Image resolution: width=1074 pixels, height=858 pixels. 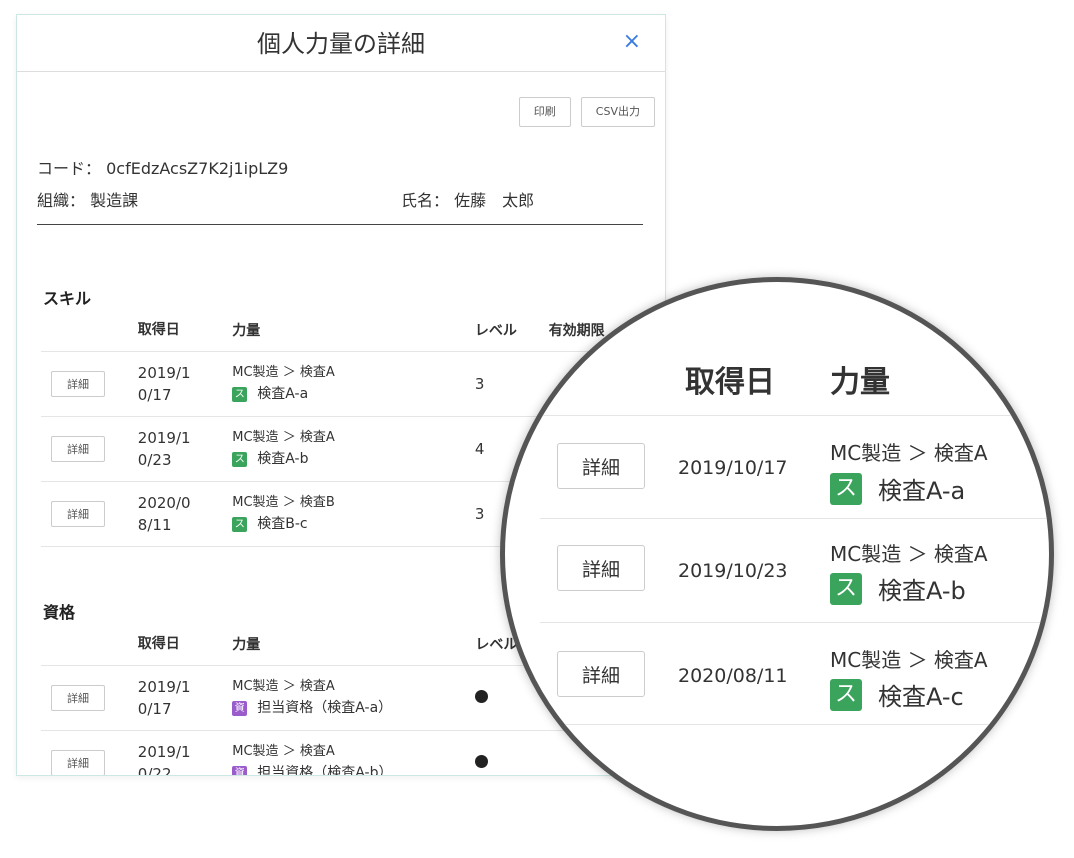 I want to click on modal-title: 個人力量の詳細, so click(x=341, y=44).